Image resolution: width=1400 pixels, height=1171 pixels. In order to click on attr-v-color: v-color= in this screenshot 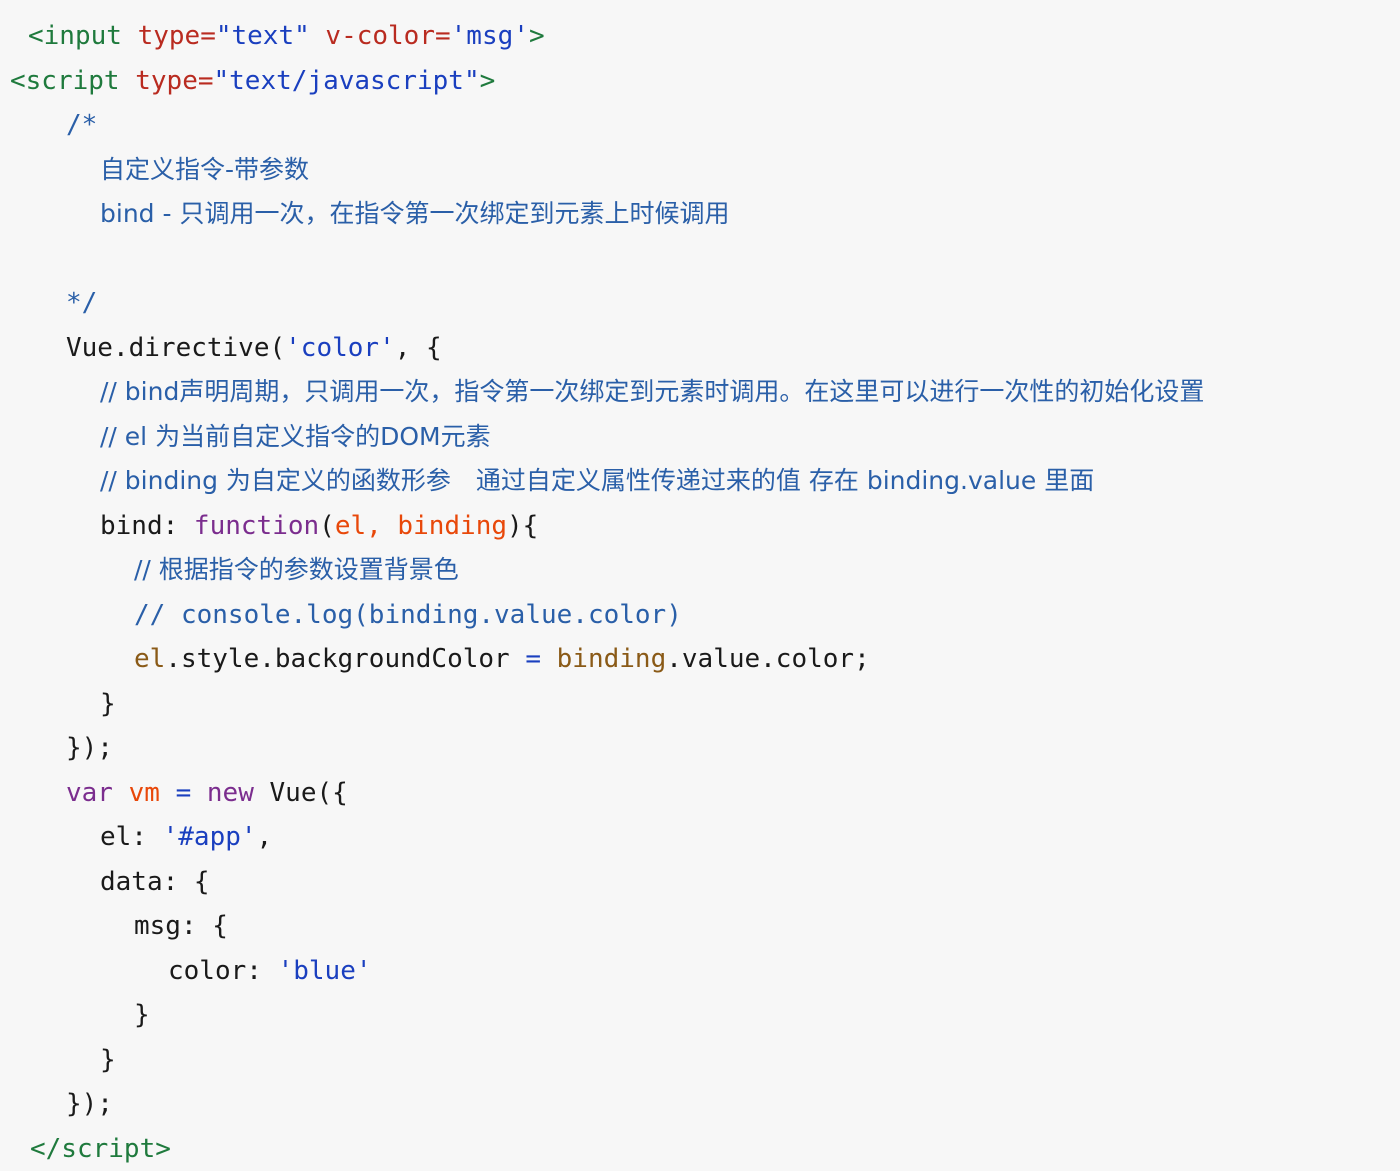, I will do `click(380, 36)`.